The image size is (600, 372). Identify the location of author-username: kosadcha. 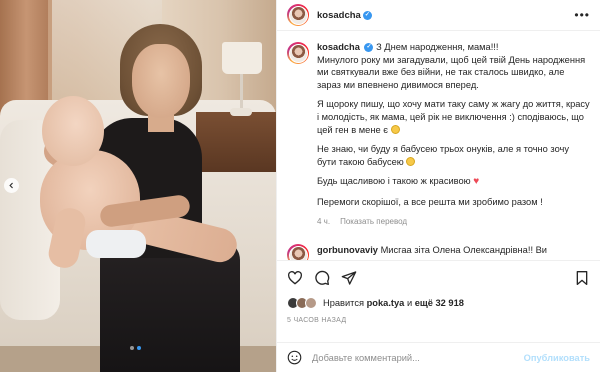
(339, 15).